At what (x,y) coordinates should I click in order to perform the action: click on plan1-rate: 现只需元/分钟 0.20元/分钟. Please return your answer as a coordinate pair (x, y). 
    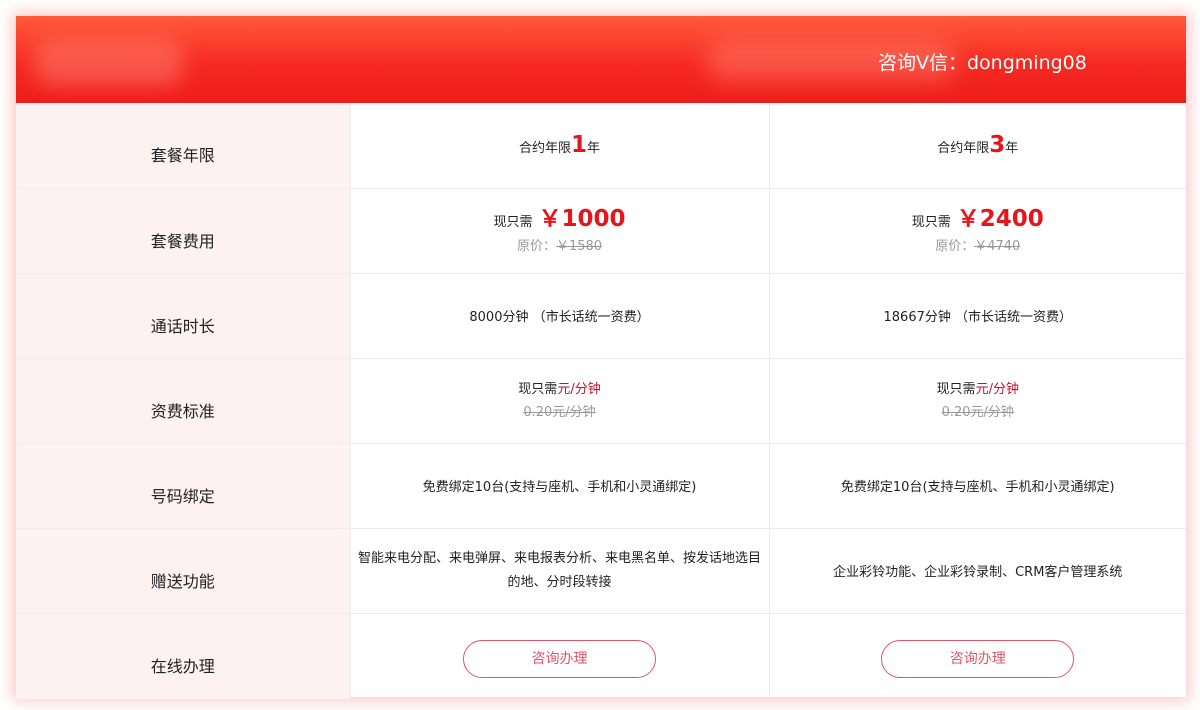
    Looking at the image, I should click on (559, 401).